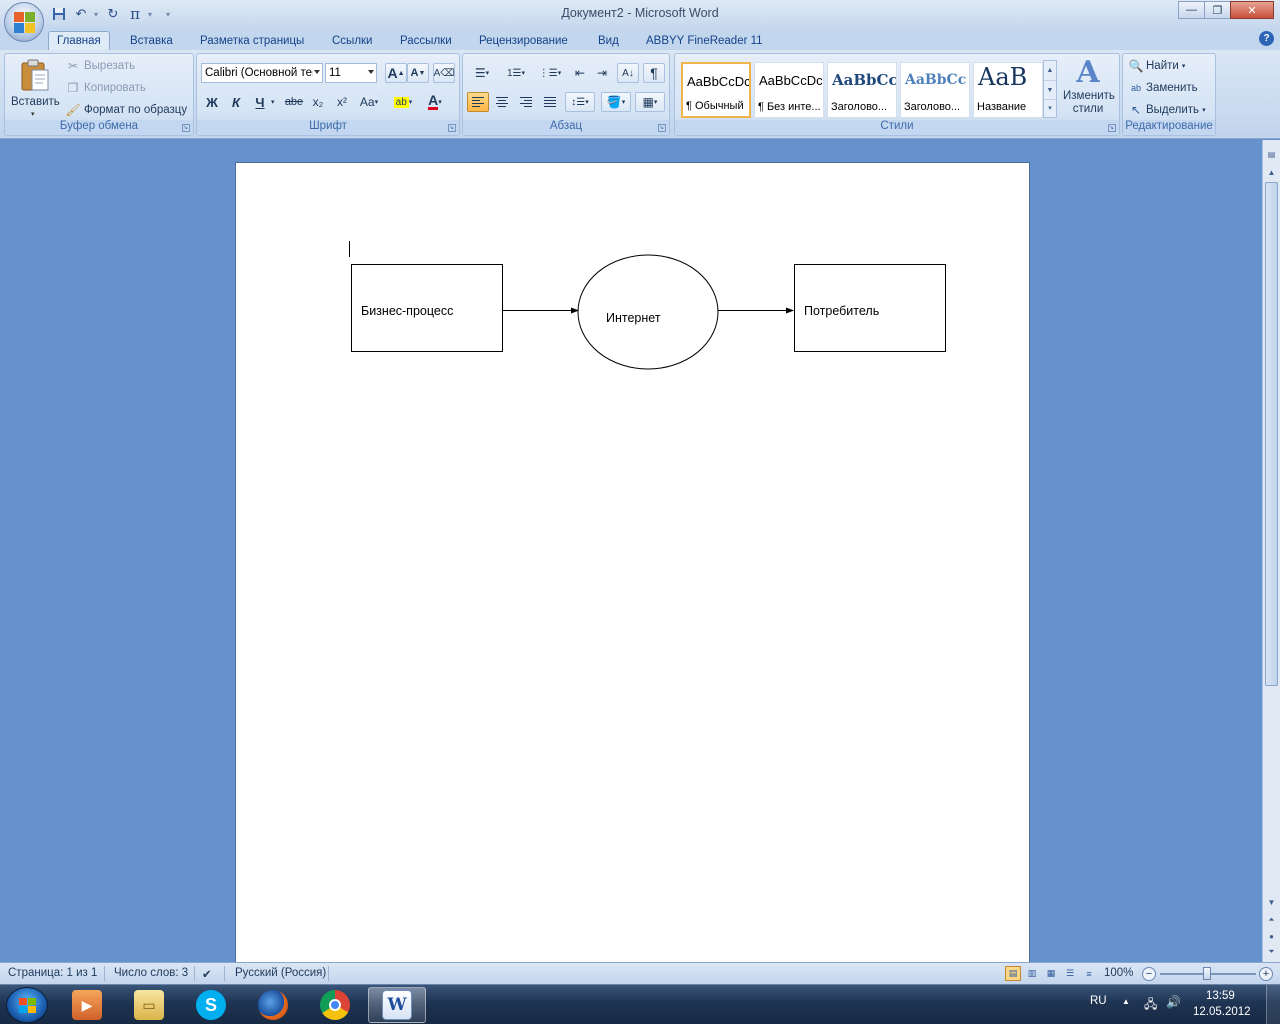  Describe the element at coordinates (550, 73) in the screenshot. I see `multilevel-list-button: ⋮☰ ▾` at that location.